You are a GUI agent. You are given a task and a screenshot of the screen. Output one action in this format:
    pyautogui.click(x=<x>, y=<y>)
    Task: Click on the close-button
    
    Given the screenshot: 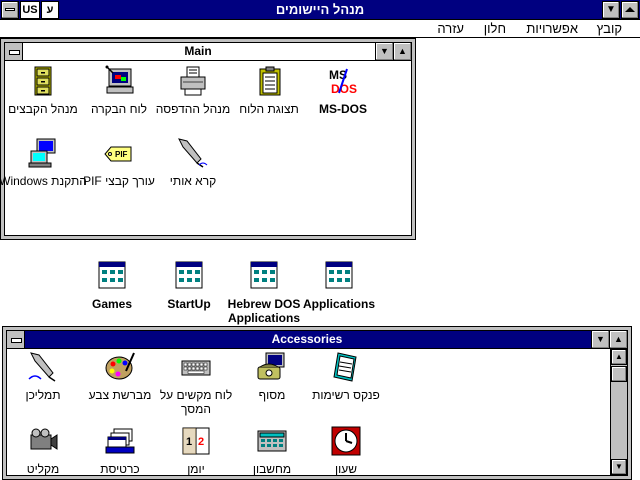 What is the action you would take?
    pyautogui.click(x=630, y=10)
    